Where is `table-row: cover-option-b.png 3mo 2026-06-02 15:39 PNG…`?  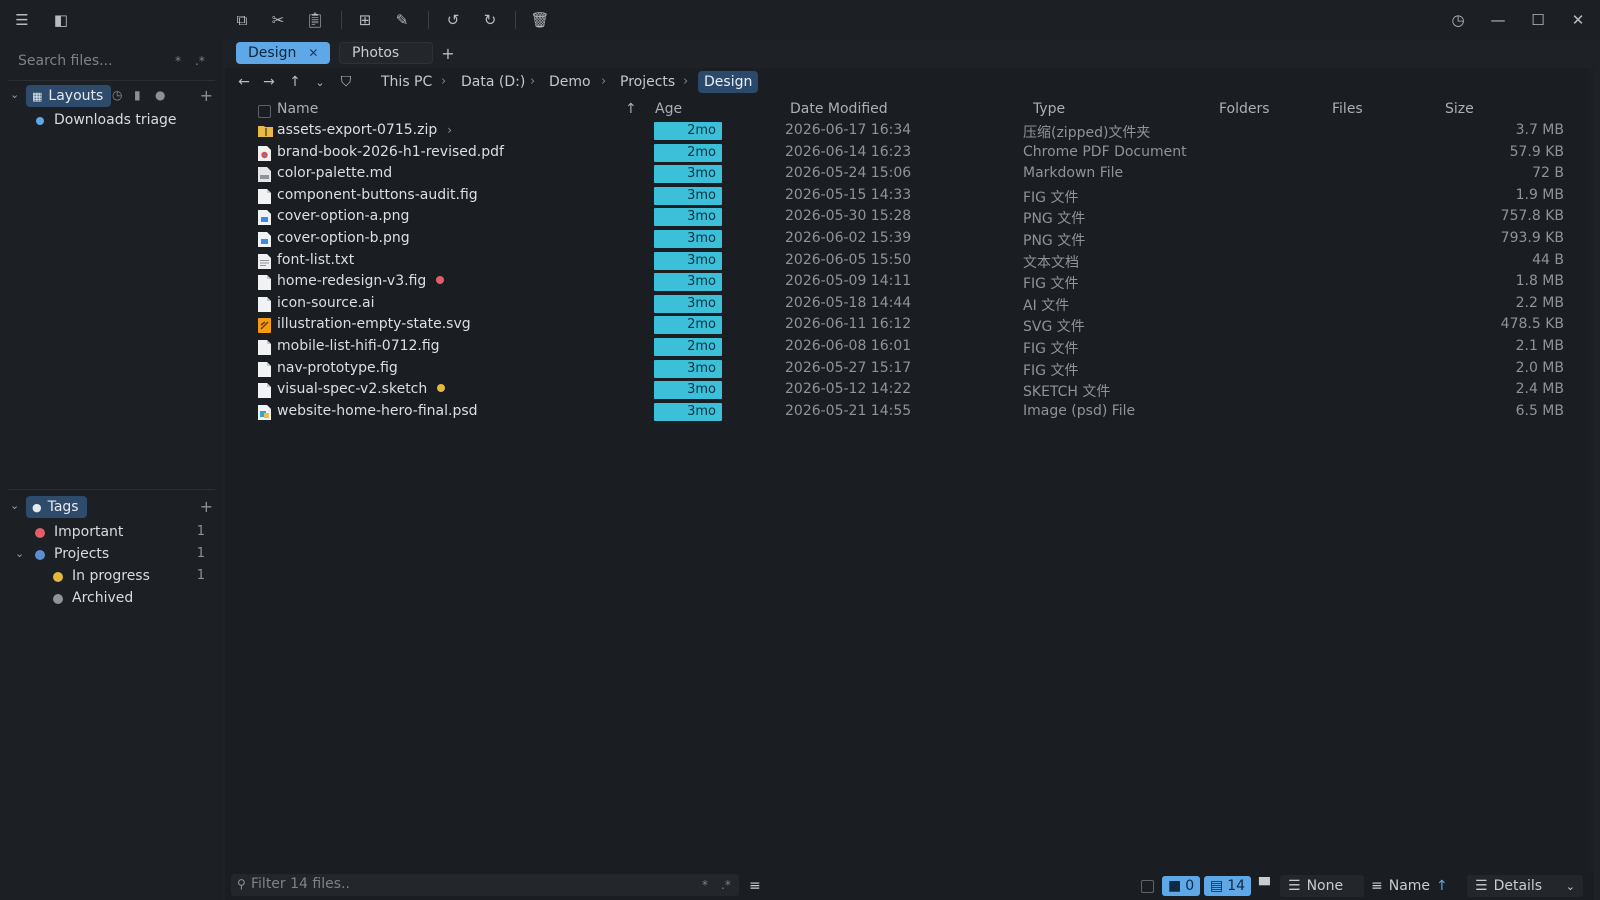
table-row: cover-option-b.png 3mo 2026-06-02 15:39 PNG… is located at coordinates (909, 239).